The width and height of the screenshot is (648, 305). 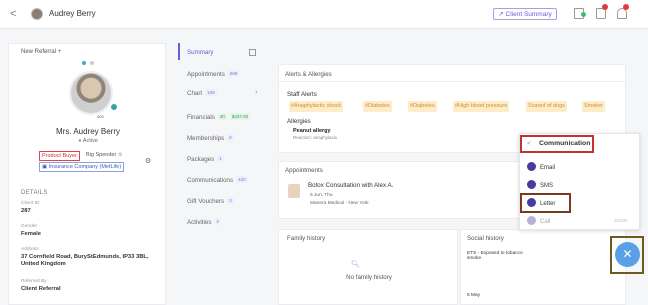 I want to click on card-title: Social history, so click(x=485, y=238).